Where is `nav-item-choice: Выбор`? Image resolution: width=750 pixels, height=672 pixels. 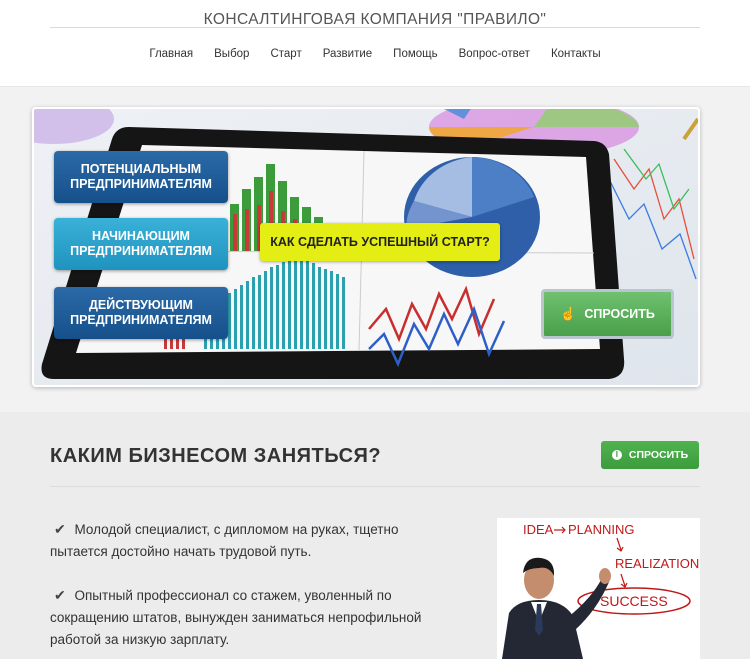
nav-item-choice: Выбор is located at coordinates (231, 54).